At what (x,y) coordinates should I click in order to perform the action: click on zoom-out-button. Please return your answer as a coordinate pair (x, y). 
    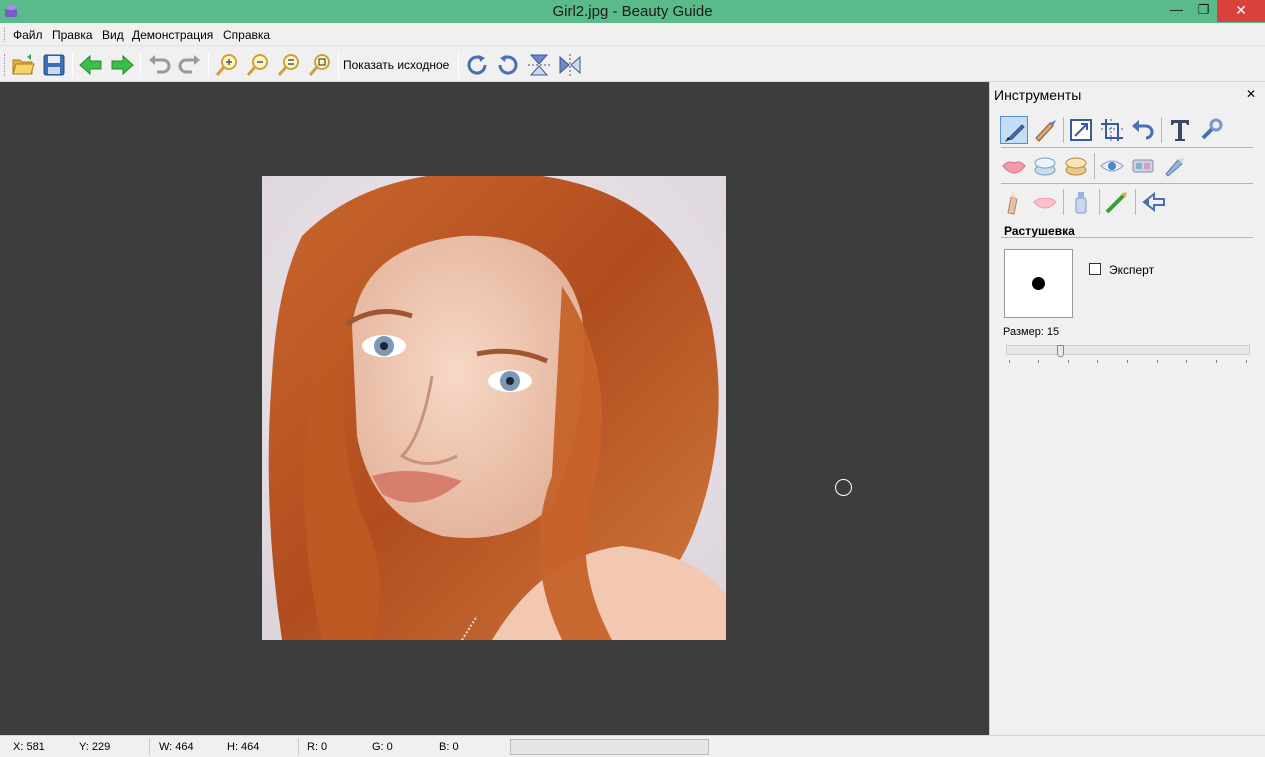
    Looking at the image, I should click on (258, 65).